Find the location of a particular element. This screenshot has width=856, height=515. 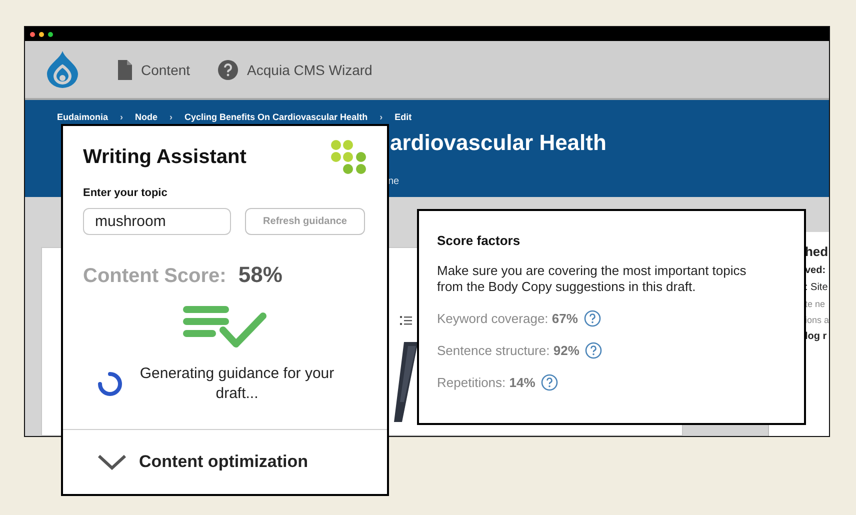

drop-logo-icon is located at coordinates (62, 69).